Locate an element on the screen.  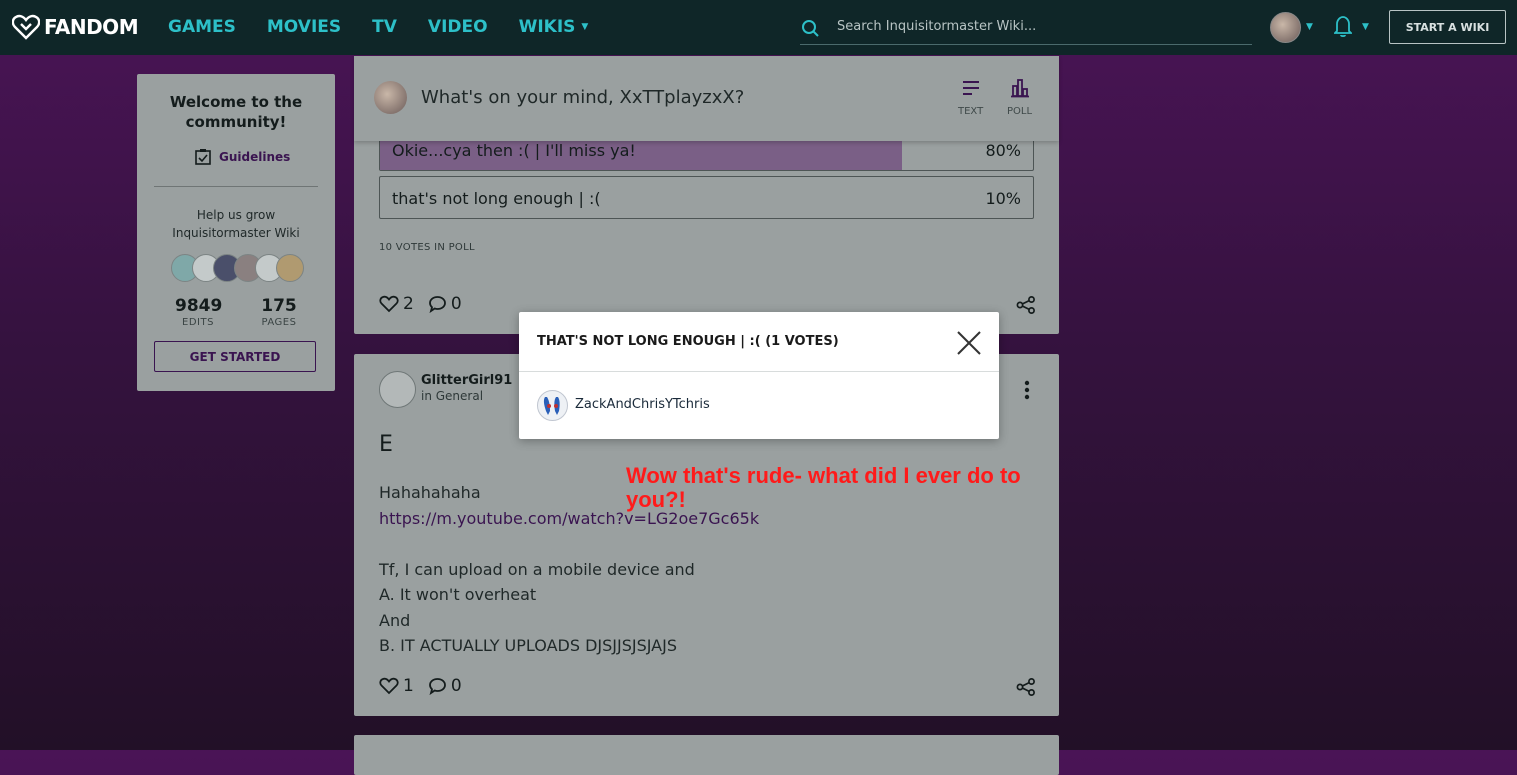
search-input is located at coordinates (1042, 26).